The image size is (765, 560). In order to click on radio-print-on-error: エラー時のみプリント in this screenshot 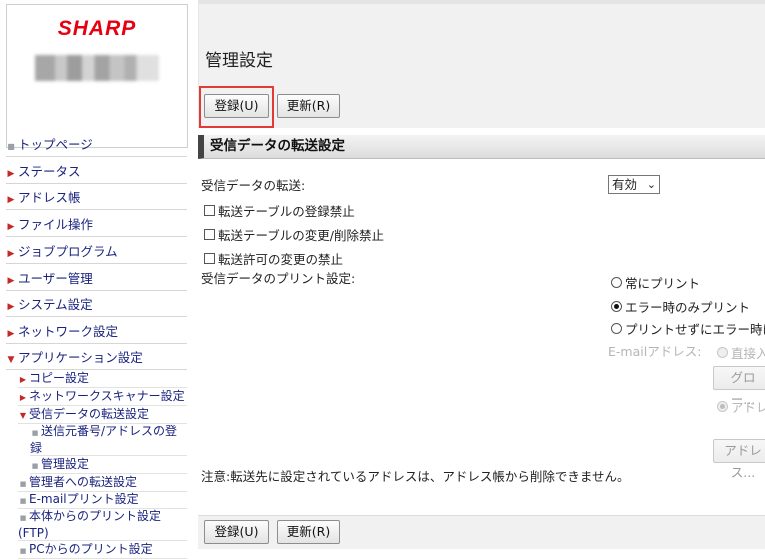, I will do `click(680, 306)`.